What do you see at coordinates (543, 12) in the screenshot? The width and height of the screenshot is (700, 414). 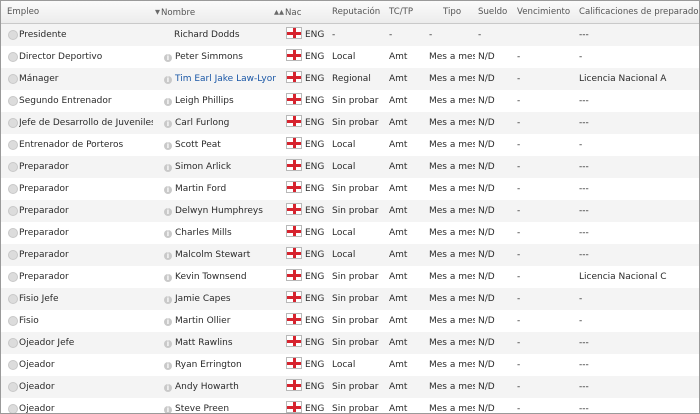 I see `col-header-vencimiento: Vencimiento` at bounding box center [543, 12].